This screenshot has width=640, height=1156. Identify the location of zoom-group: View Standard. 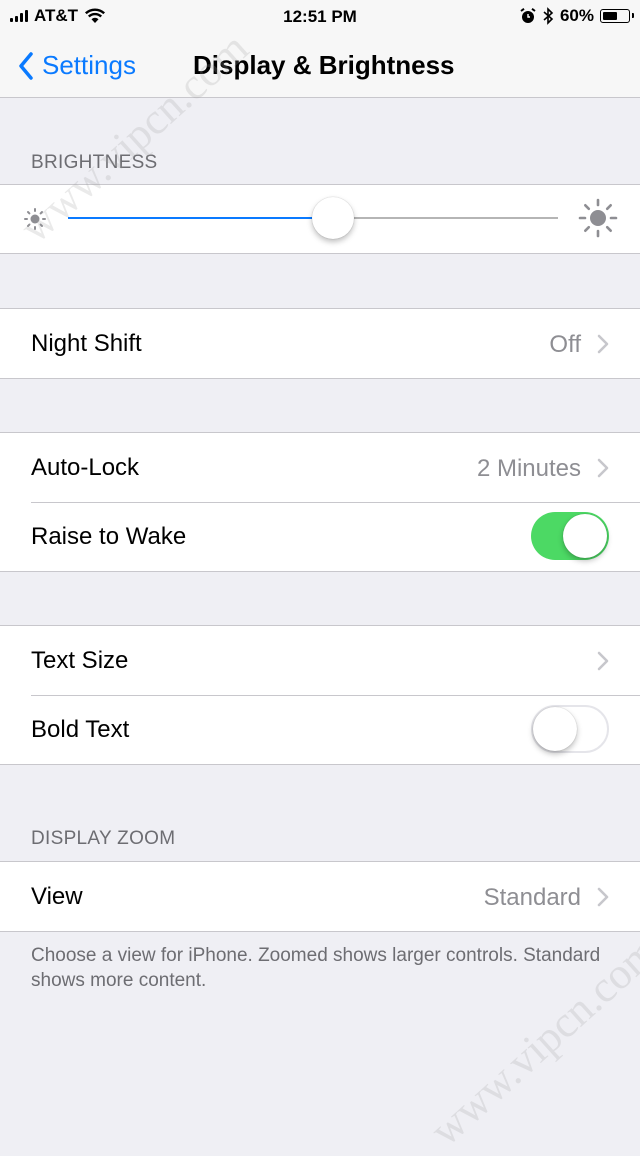
(320, 896).